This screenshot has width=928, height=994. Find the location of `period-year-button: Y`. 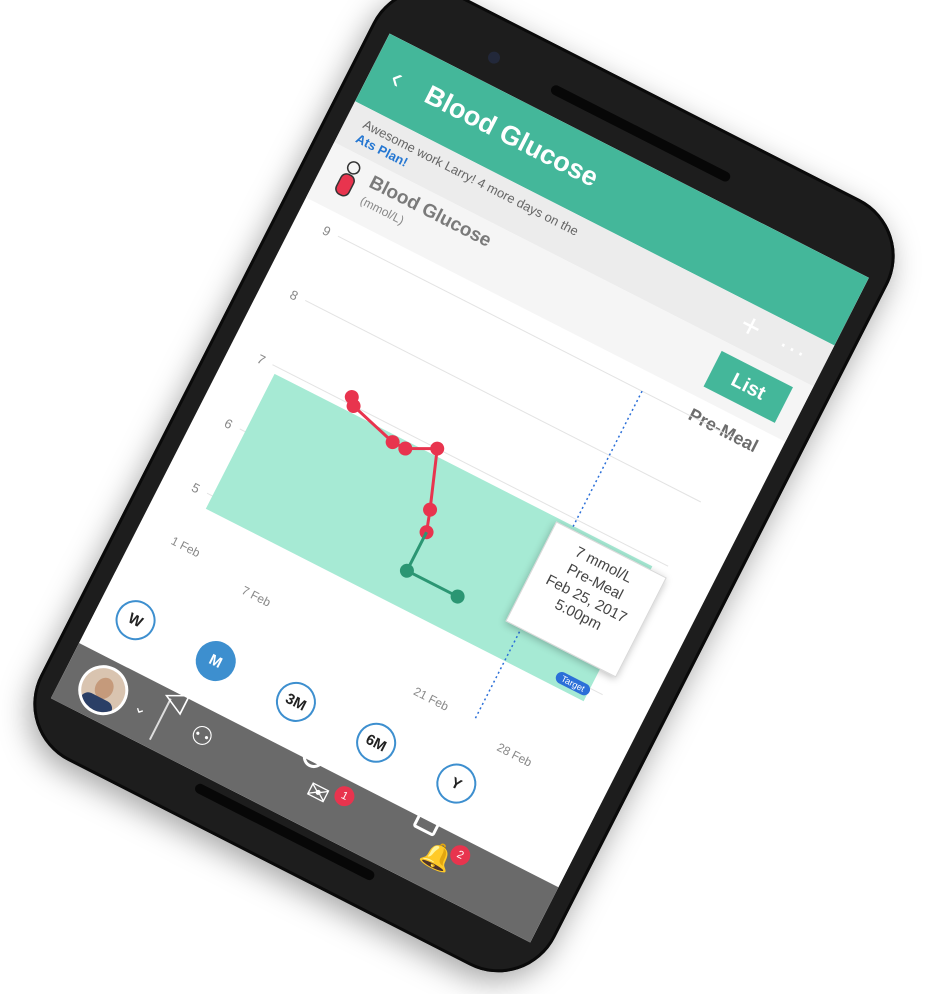

period-year-button: Y is located at coordinates (456, 783).